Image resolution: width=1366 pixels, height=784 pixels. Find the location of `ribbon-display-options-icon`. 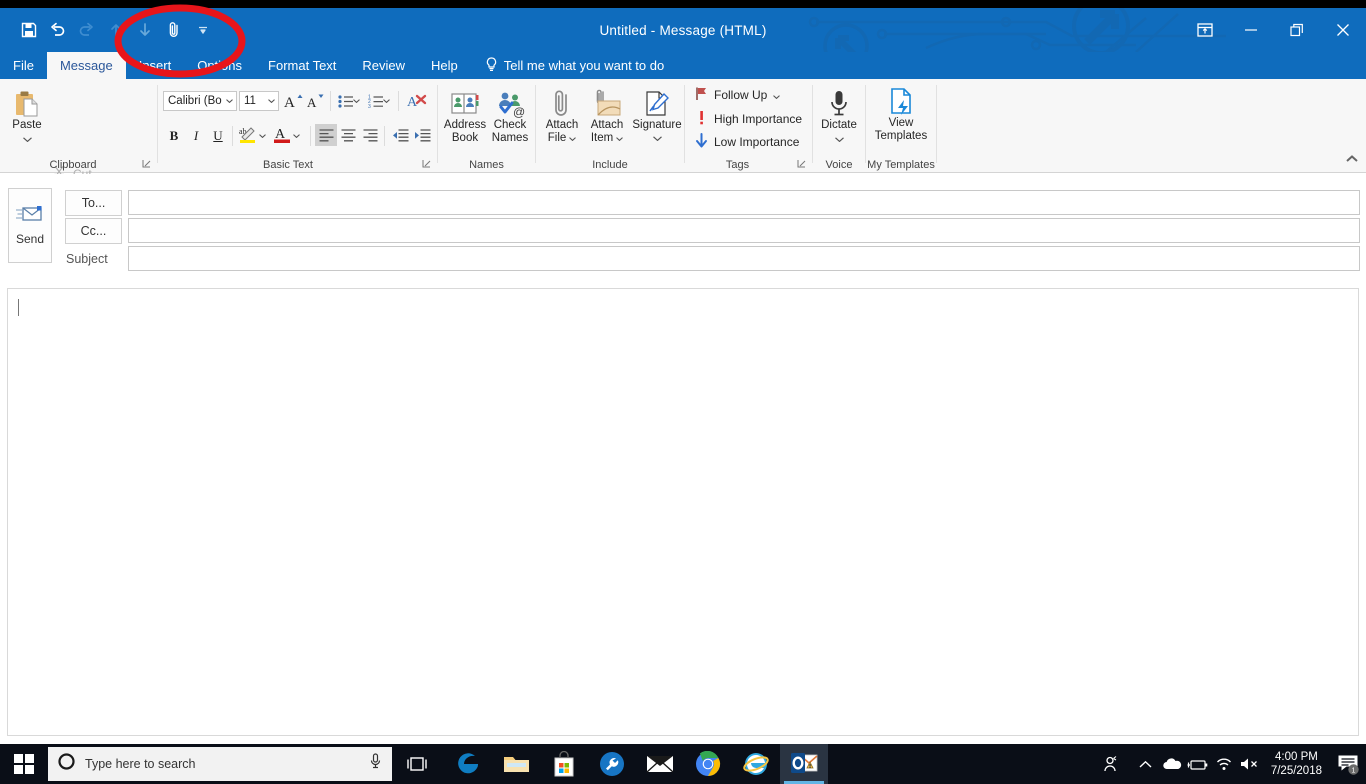

ribbon-display-options-icon is located at coordinates (1205, 30).